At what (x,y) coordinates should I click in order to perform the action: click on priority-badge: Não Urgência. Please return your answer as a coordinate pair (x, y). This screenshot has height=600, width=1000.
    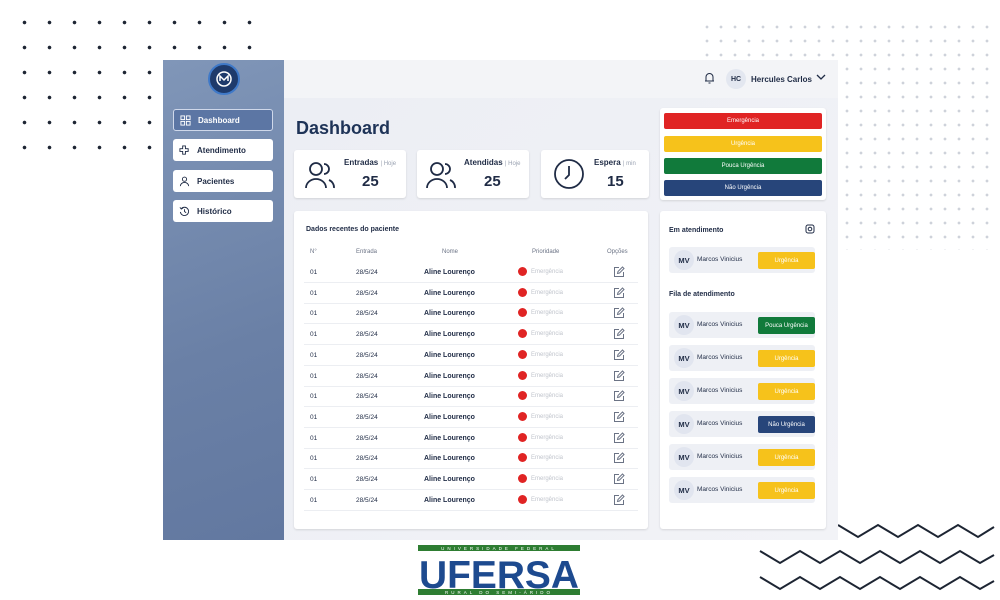
    Looking at the image, I should click on (786, 424).